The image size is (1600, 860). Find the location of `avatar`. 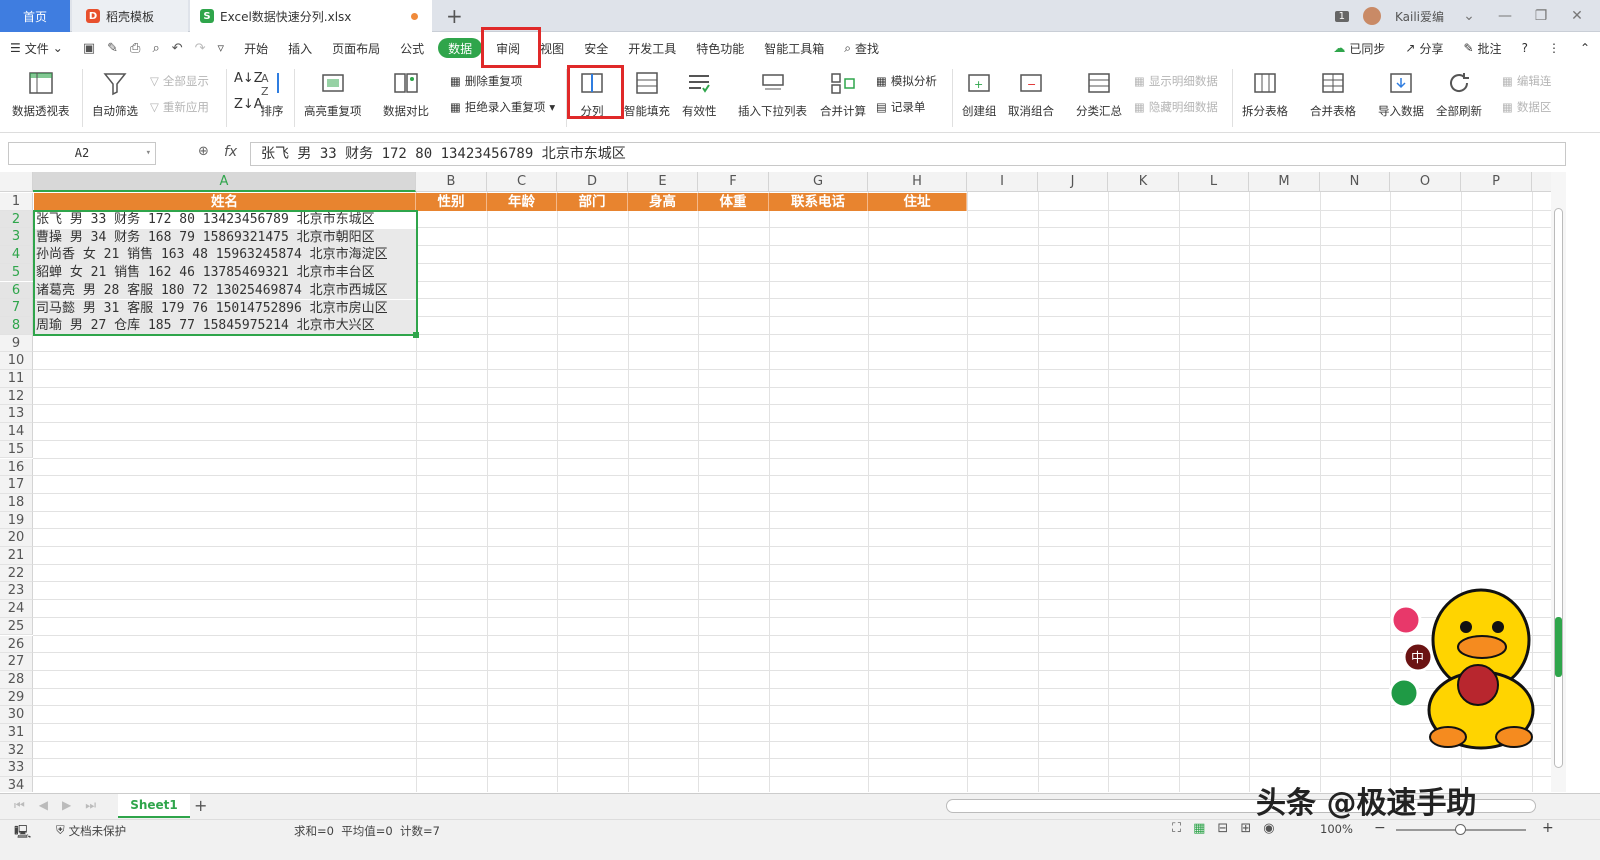

avatar is located at coordinates (1371, 16).